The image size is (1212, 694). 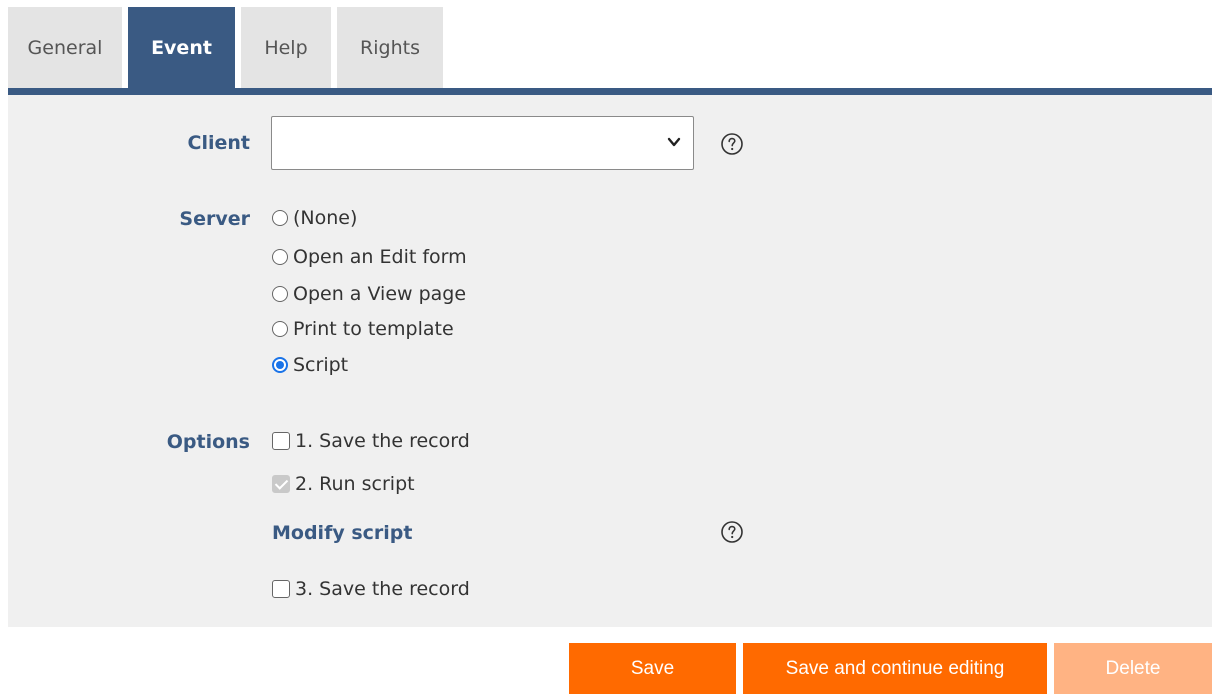 I want to click on save-and-continue-button: Save and continue editing, so click(x=895, y=668).